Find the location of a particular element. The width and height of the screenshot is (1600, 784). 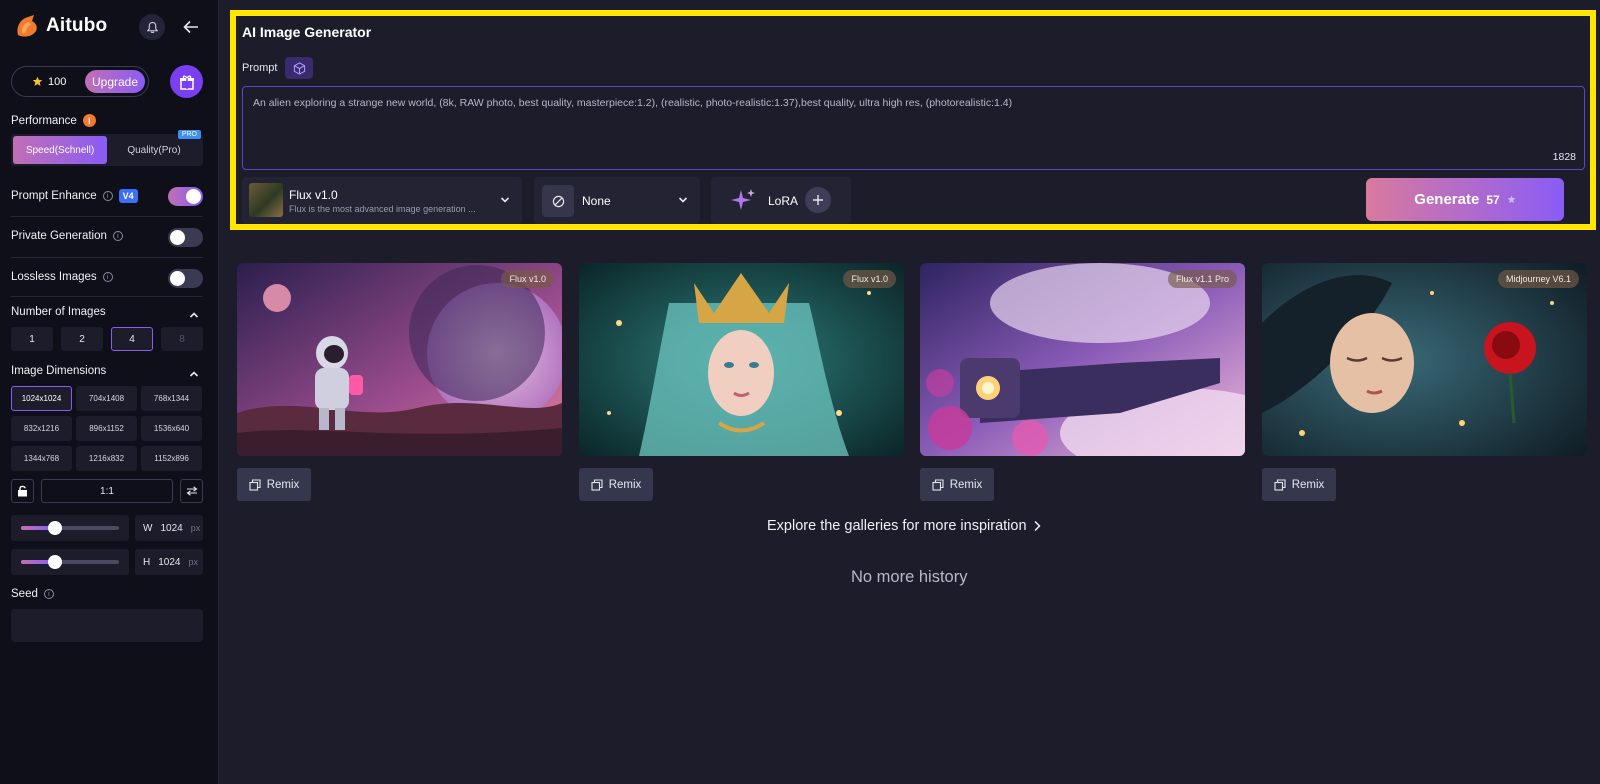

app-name: Aitubo is located at coordinates (77, 25).